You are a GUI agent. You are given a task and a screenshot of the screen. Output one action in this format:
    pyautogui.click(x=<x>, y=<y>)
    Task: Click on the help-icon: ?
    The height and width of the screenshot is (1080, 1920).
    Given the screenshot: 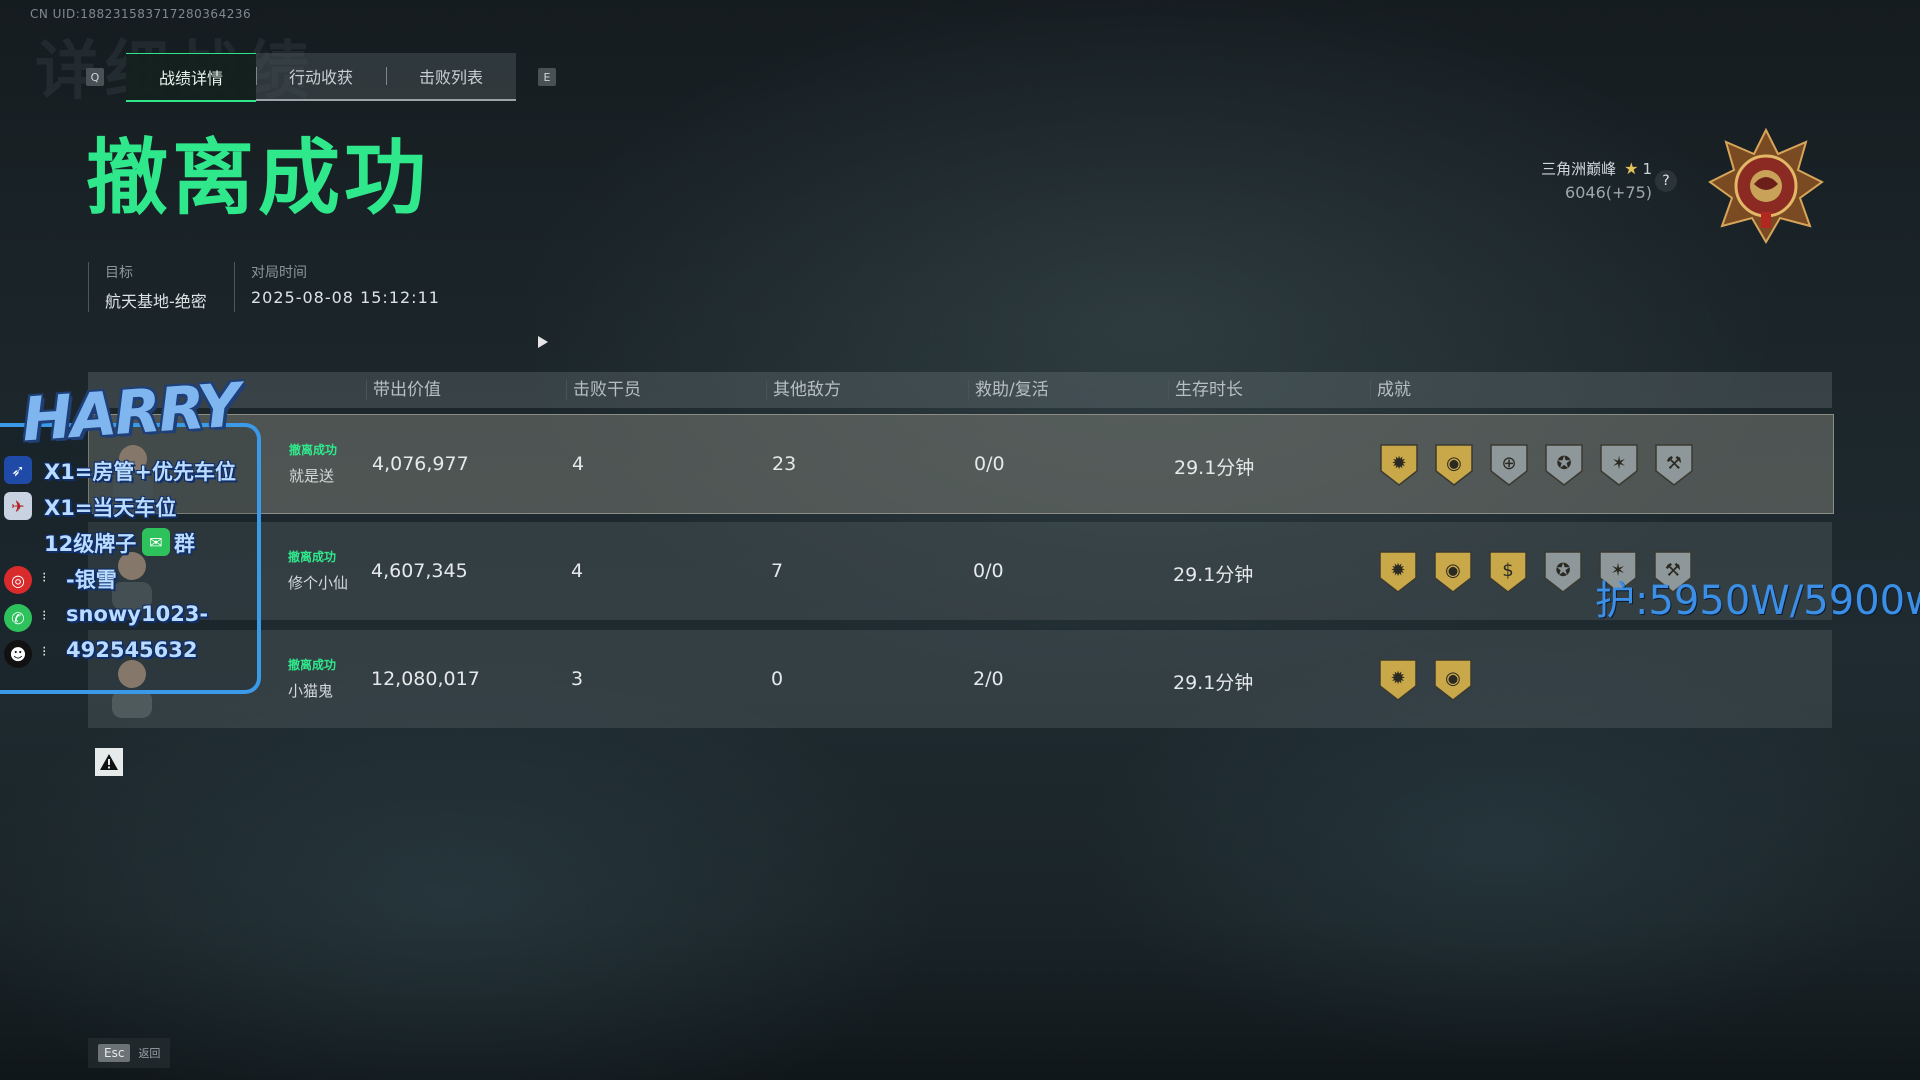 What is the action you would take?
    pyautogui.click(x=1666, y=181)
    